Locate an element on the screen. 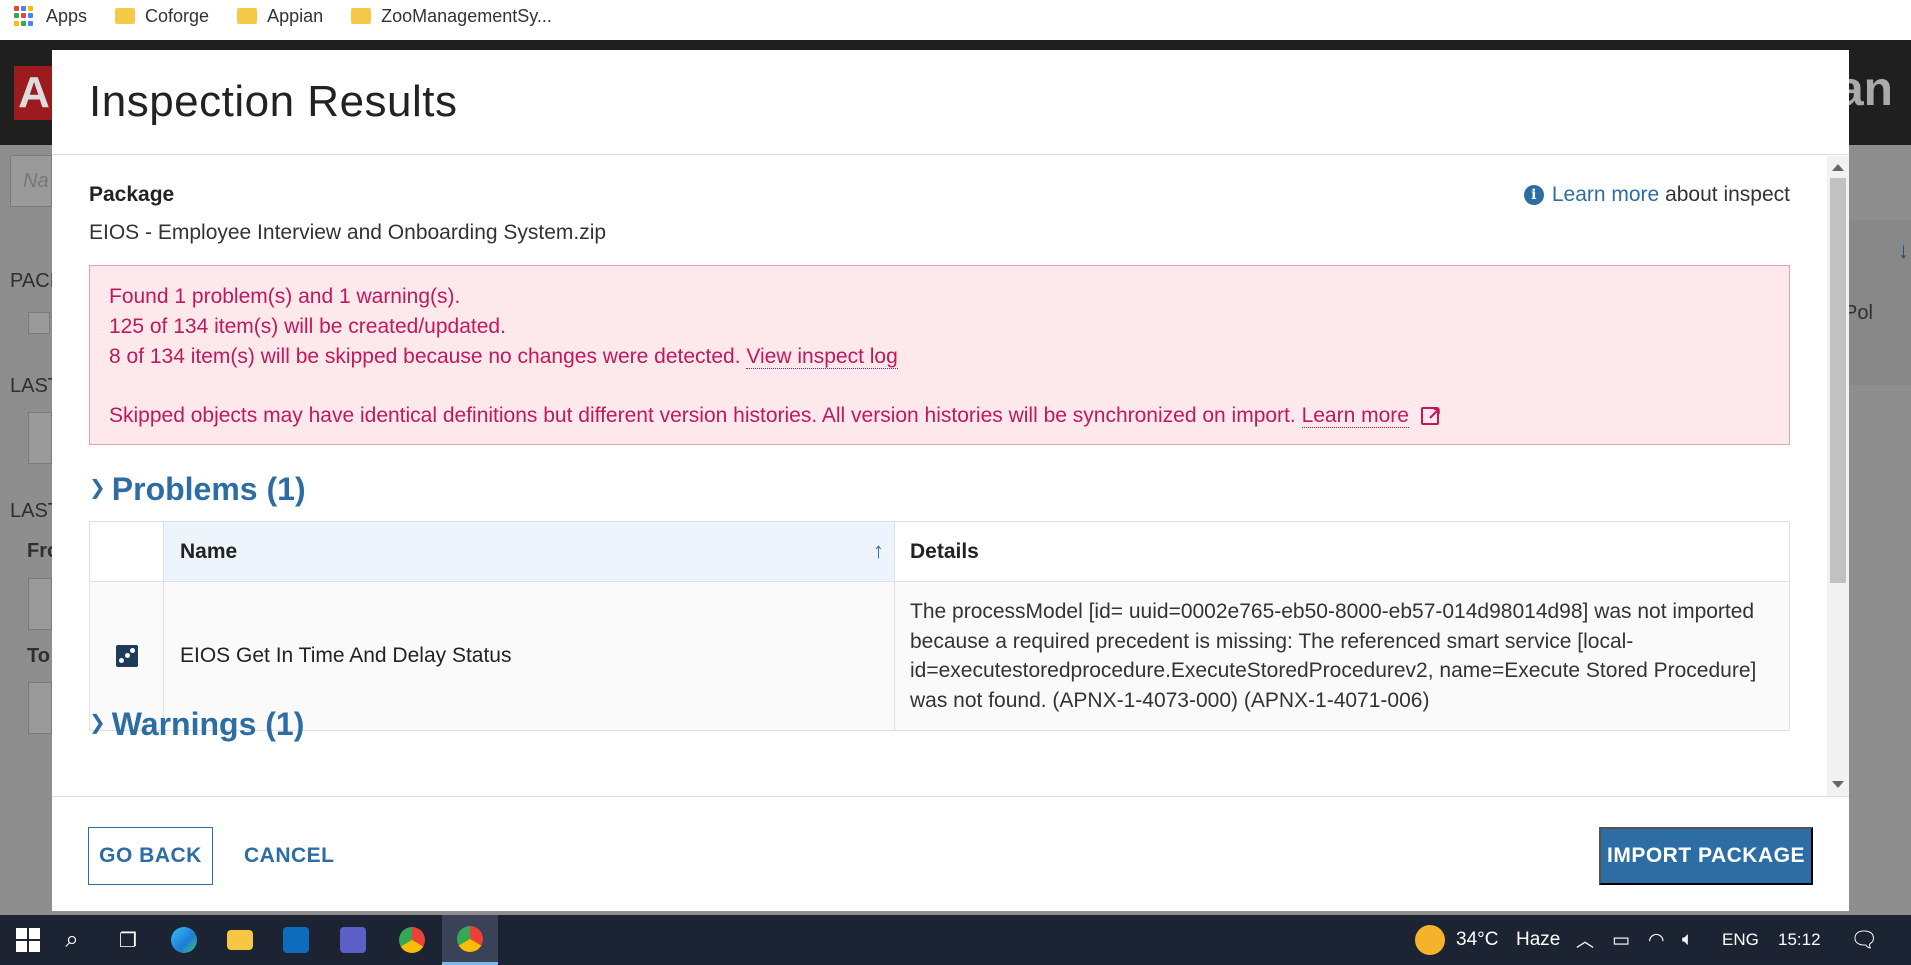 The height and width of the screenshot is (965, 1911). outlook-taskbar-button is located at coordinates (296, 940).